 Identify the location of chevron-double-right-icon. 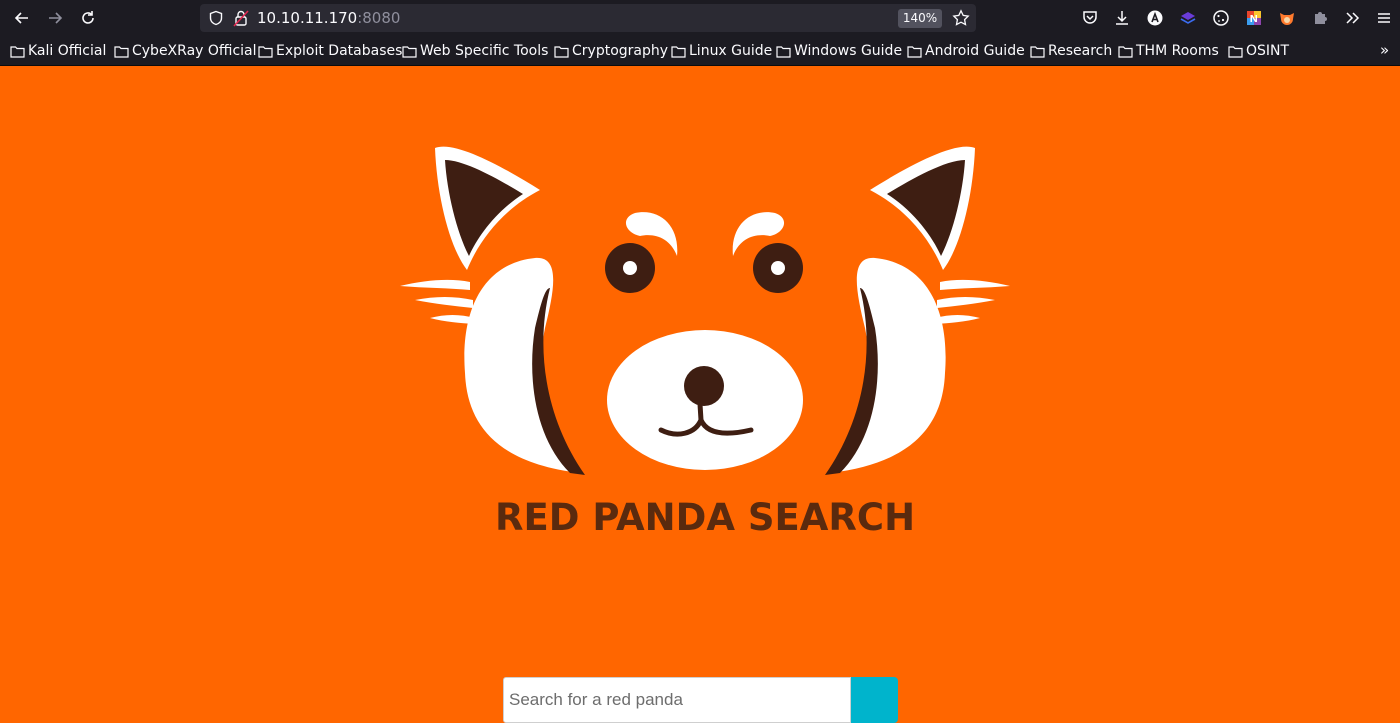
(1353, 18).